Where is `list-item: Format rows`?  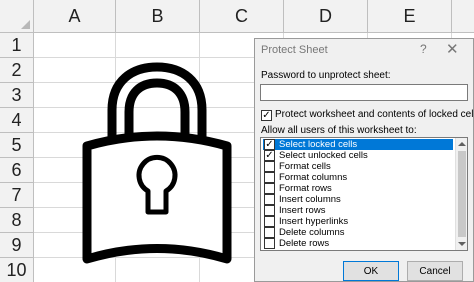
list-item: Format rows is located at coordinates (358, 188).